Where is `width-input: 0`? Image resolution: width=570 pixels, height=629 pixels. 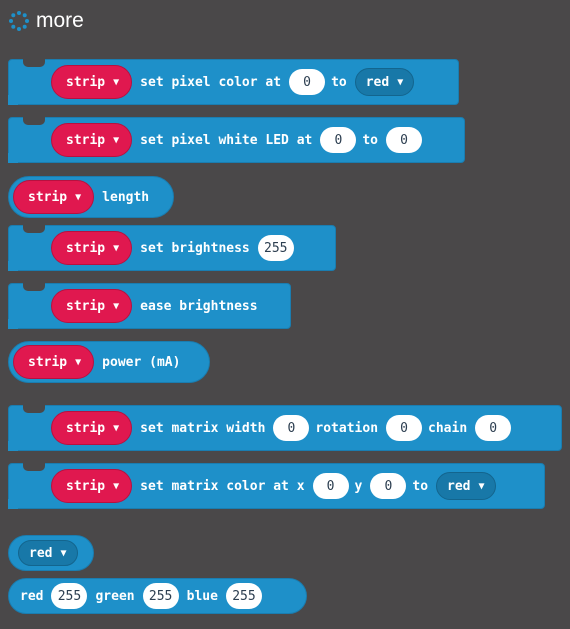
width-input: 0 is located at coordinates (291, 428).